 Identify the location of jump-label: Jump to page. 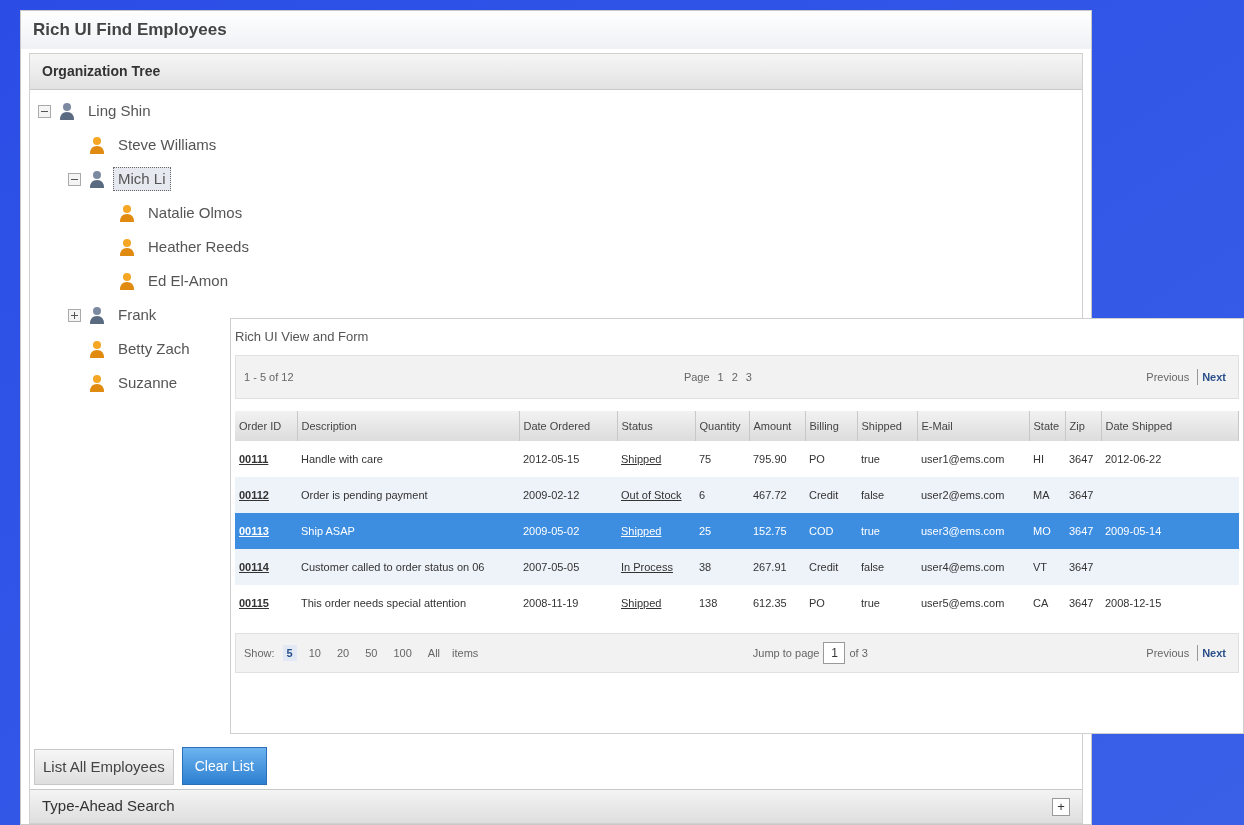
(786, 653).